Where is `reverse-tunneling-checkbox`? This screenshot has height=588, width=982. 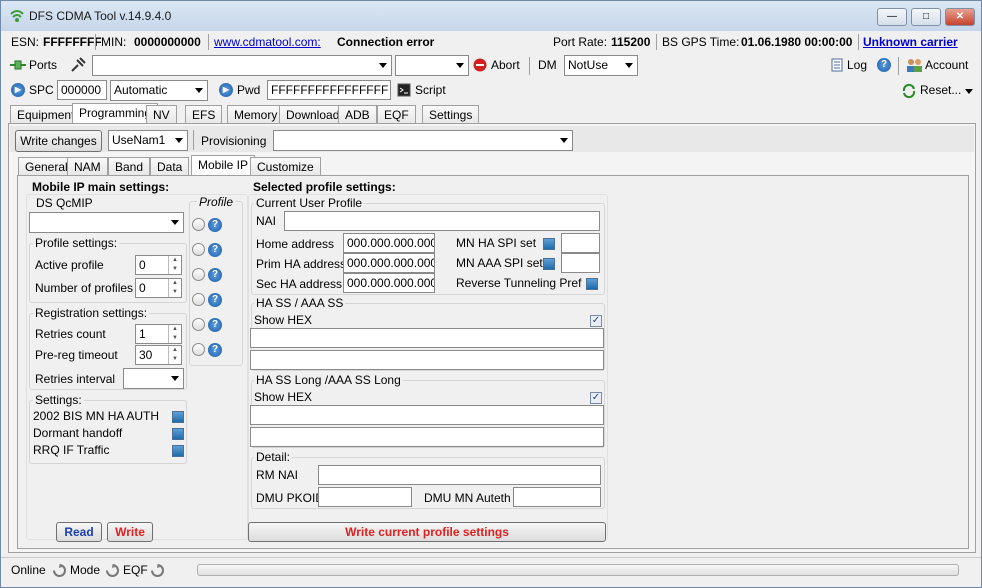
reverse-tunneling-checkbox is located at coordinates (592, 284).